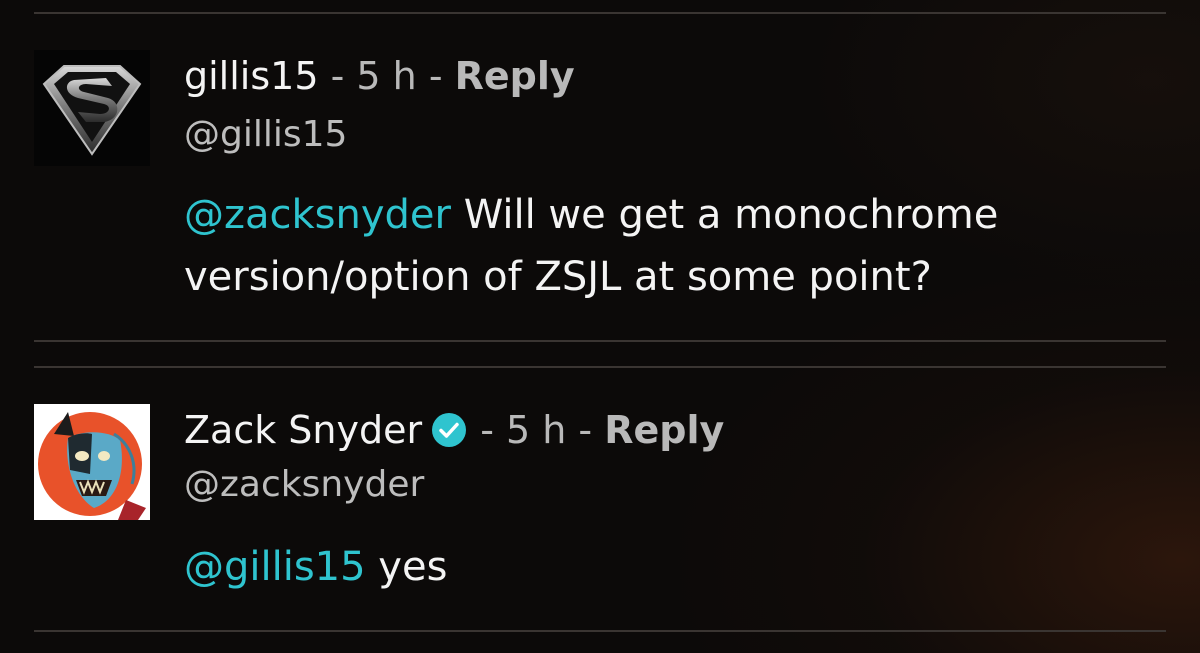  I want to click on zombie-batman-art-icon, so click(92, 462).